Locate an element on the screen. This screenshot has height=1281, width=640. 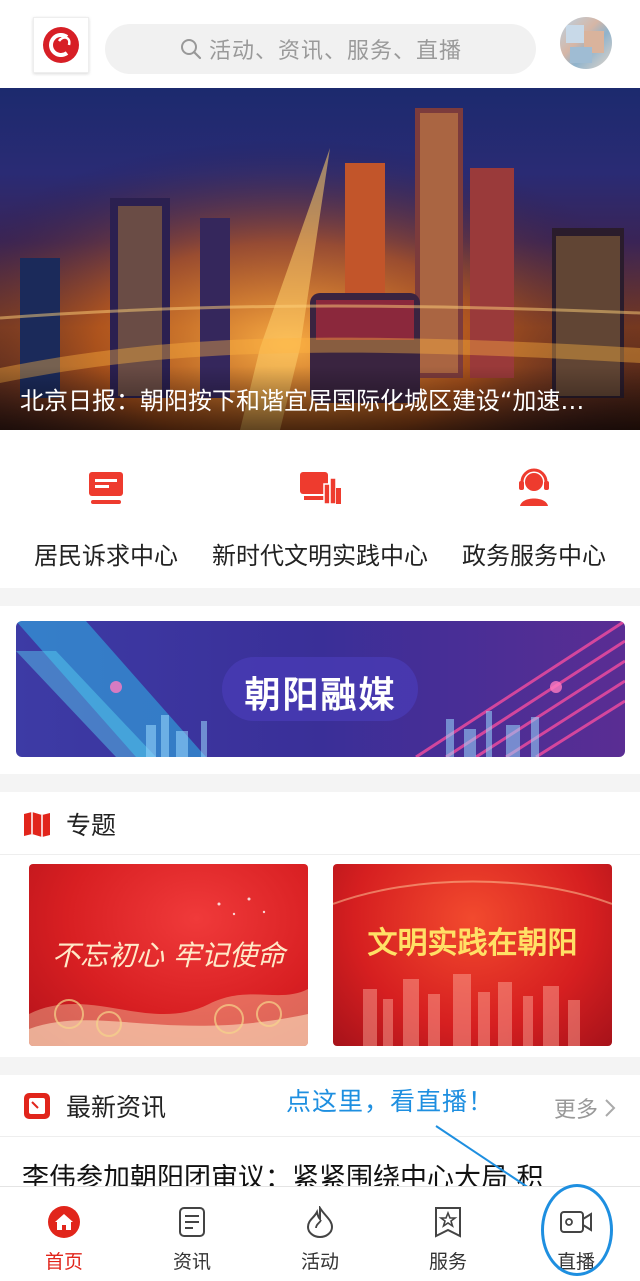
tab-activities: 活动 is located at coordinates (320, 1234).